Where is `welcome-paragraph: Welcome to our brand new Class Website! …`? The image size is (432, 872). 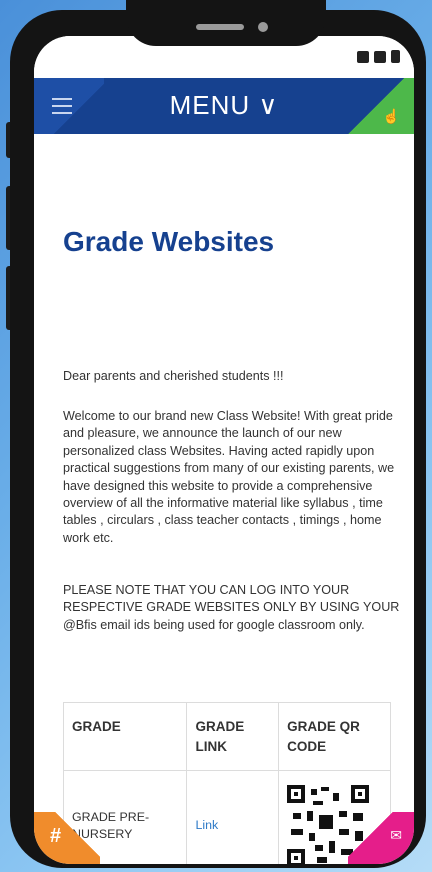
welcome-paragraph: Welcome to our brand new Class Website! … is located at coordinates (229, 477).